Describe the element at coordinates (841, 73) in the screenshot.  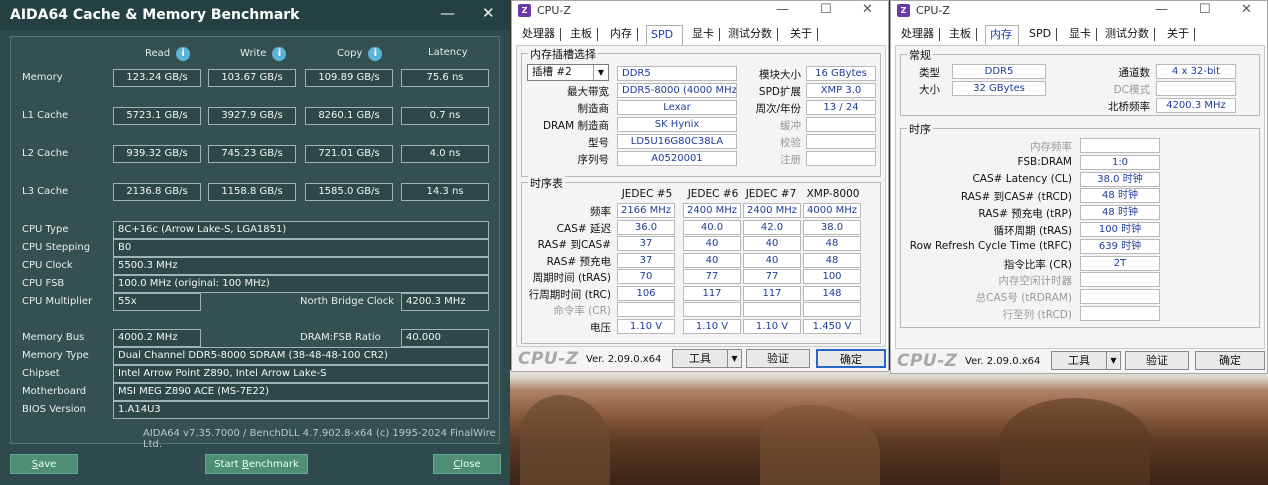
I see `module-size-field: 16 GBytes` at that location.